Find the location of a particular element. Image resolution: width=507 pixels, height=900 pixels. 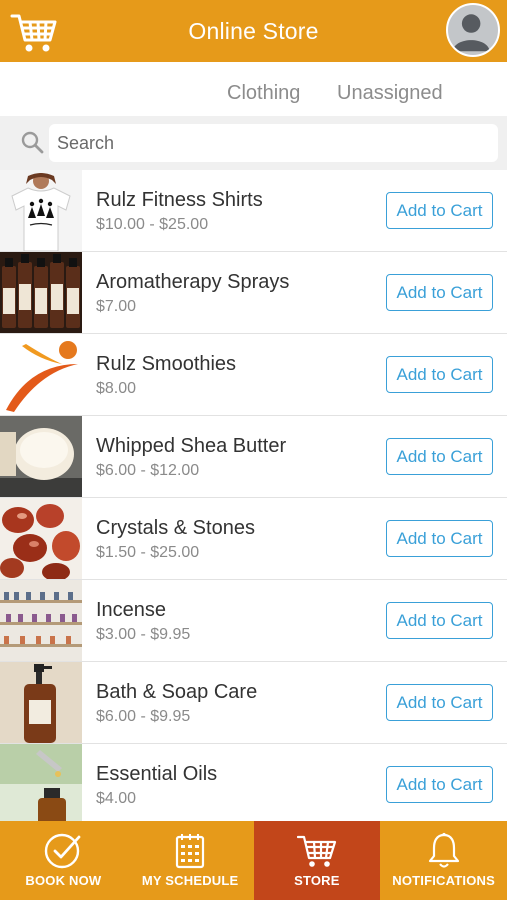

nav-label: MY SCHEDULE is located at coordinates (190, 880).